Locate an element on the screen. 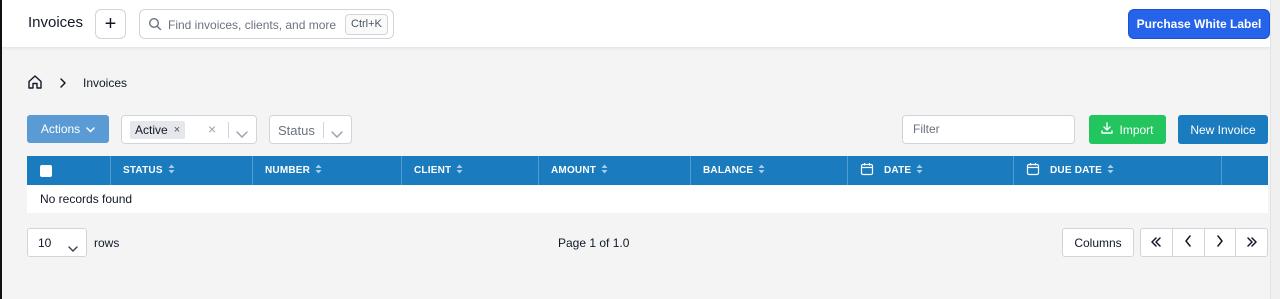  next-page-button is located at coordinates (1221, 242).